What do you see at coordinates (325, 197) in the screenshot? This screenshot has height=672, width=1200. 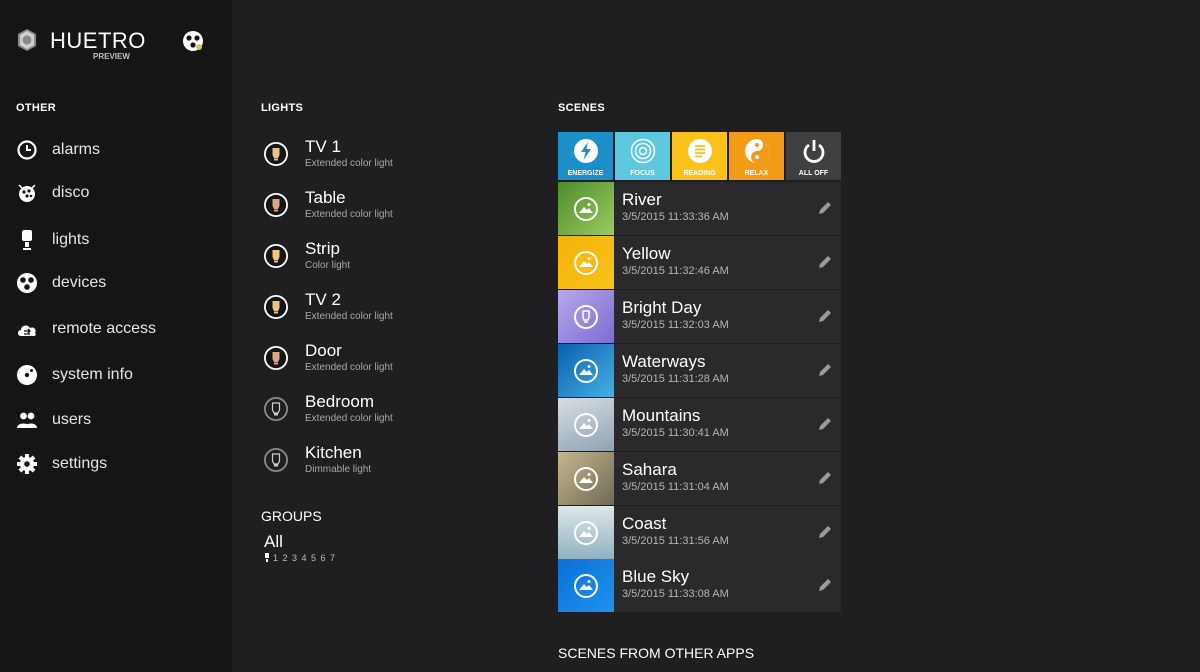 I see `light-name: Table` at bounding box center [325, 197].